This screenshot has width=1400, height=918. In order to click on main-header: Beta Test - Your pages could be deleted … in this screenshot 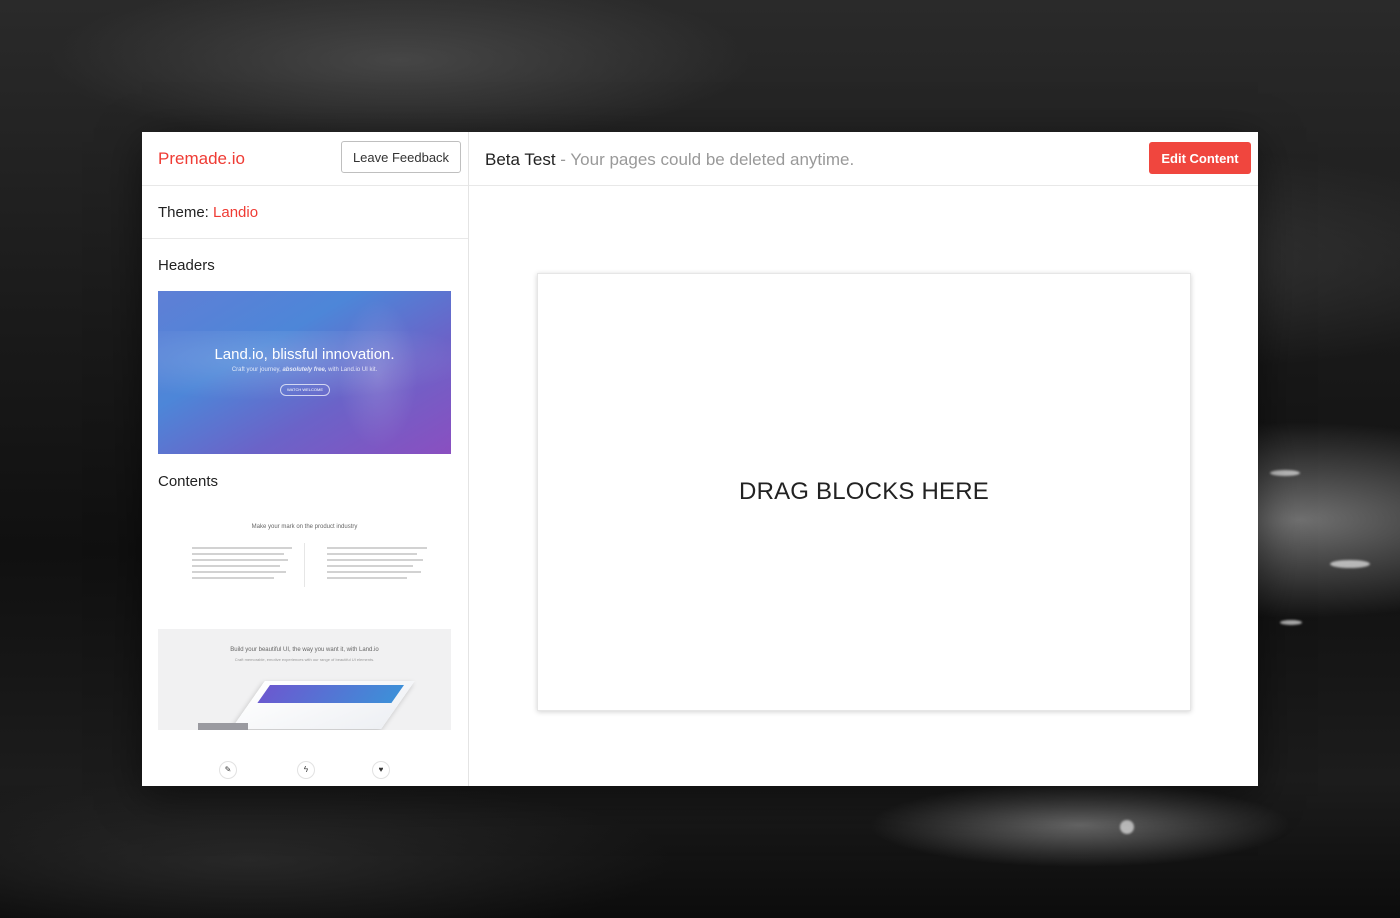, I will do `click(863, 159)`.